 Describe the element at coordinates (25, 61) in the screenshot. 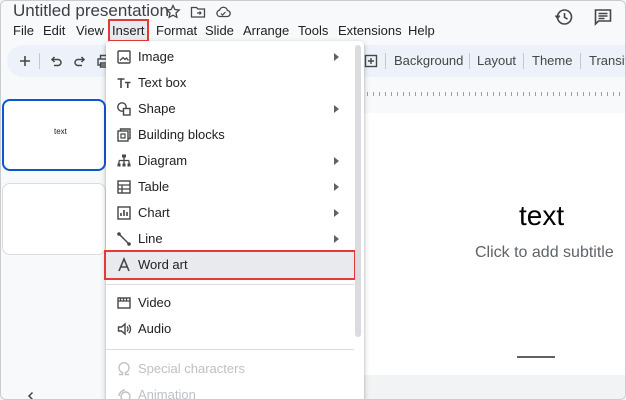

I see `add-icon` at that location.